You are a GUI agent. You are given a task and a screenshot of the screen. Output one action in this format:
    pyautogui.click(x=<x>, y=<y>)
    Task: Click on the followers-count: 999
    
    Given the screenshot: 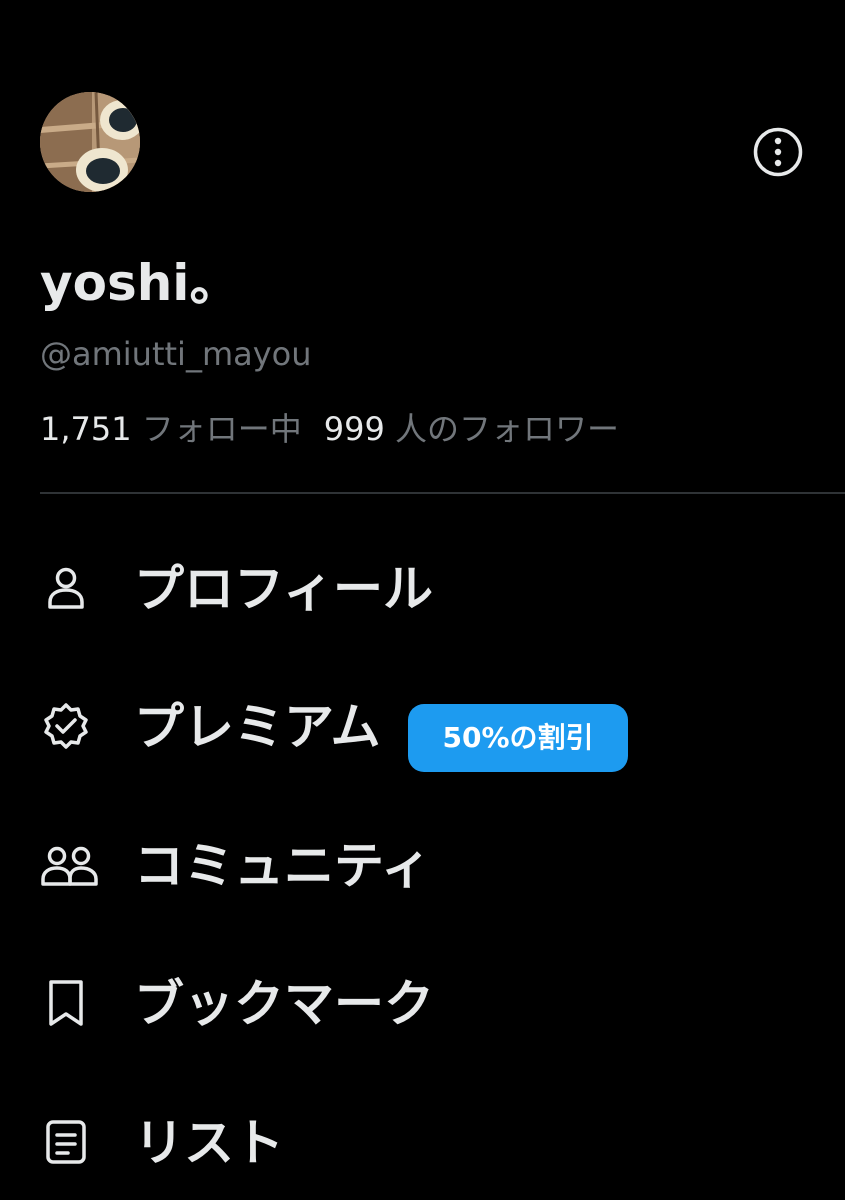 What is the action you would take?
    pyautogui.click(x=354, y=429)
    